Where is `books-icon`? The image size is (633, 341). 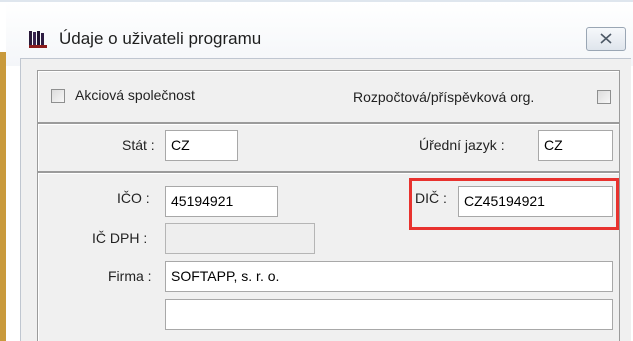 books-icon is located at coordinates (38, 39).